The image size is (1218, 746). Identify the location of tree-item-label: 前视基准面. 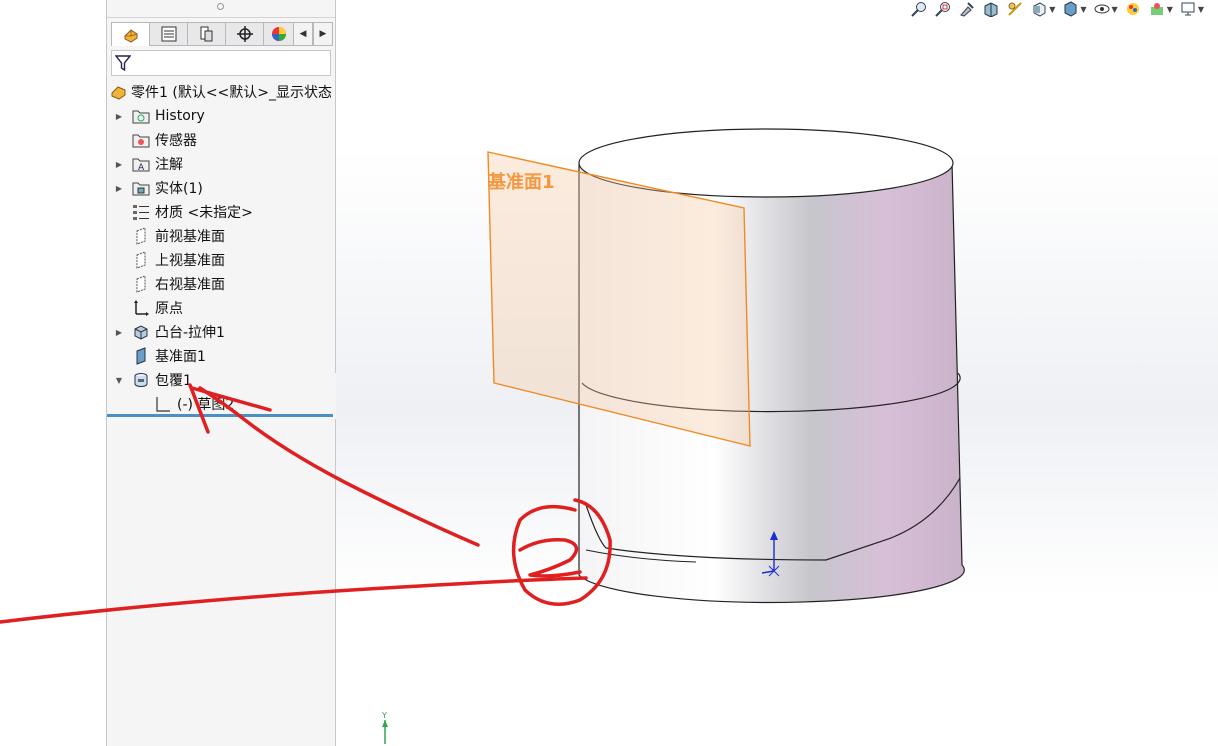
(190, 237).